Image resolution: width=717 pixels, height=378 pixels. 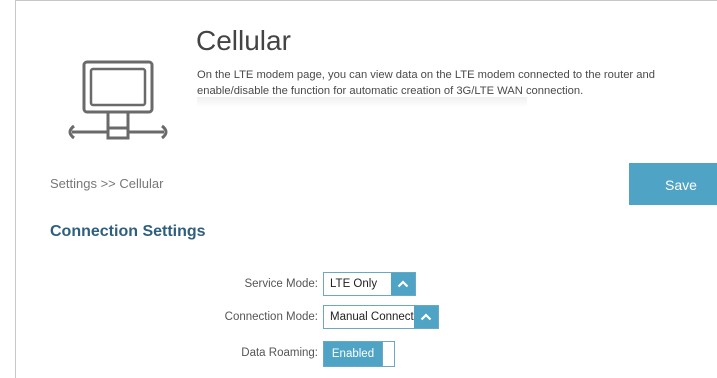 What do you see at coordinates (281, 284) in the screenshot?
I see `service-mode-label: Service Mode:` at bounding box center [281, 284].